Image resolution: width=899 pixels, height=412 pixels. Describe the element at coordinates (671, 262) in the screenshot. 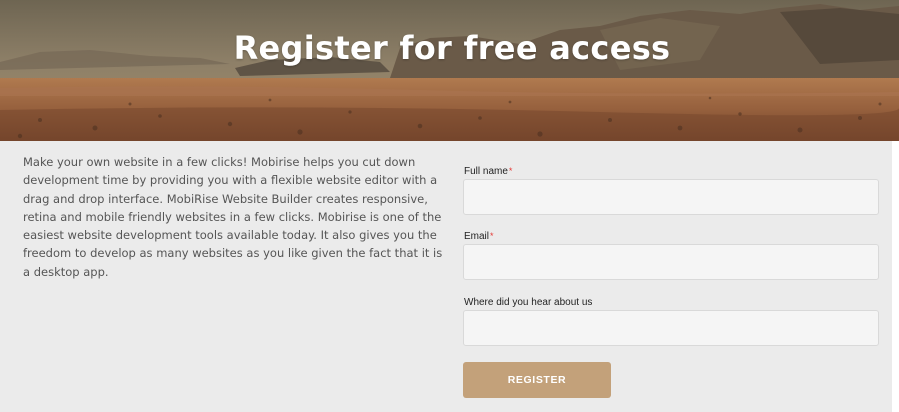

I see `email-input` at that location.